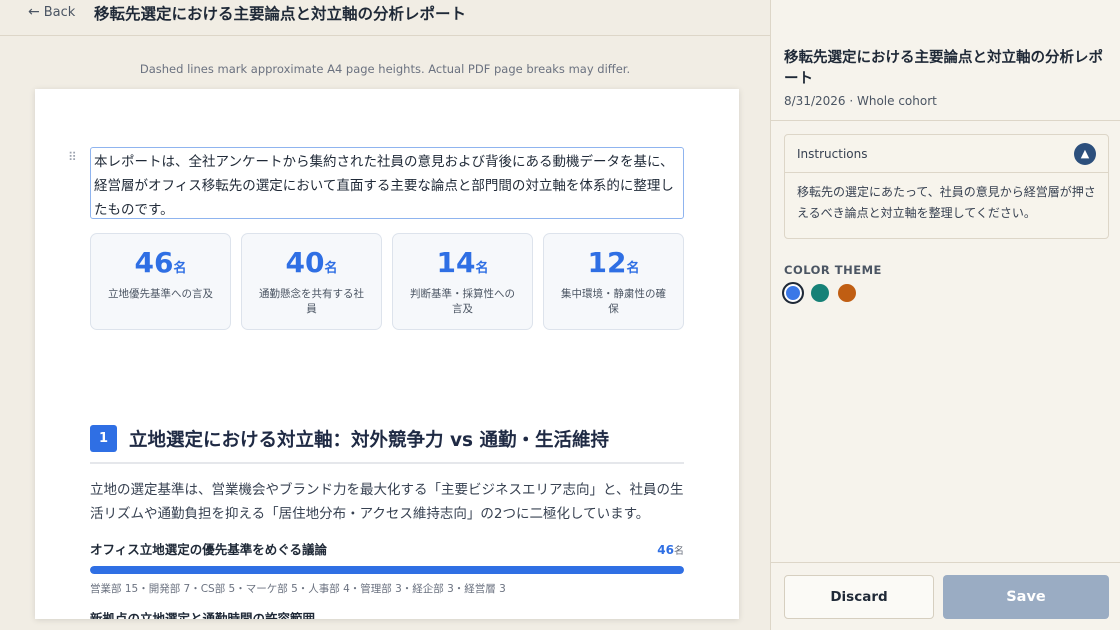 The image size is (1120, 630). I want to click on top-bar: ← Back 移転先選定における主要論点と対立軸の分析レポート, so click(385, 18).